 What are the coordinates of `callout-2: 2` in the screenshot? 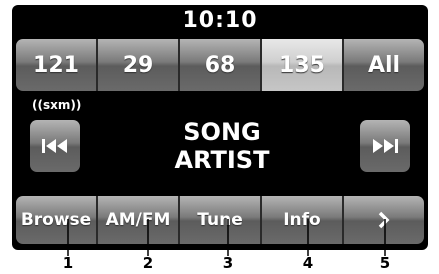 It's located at (148, 263).